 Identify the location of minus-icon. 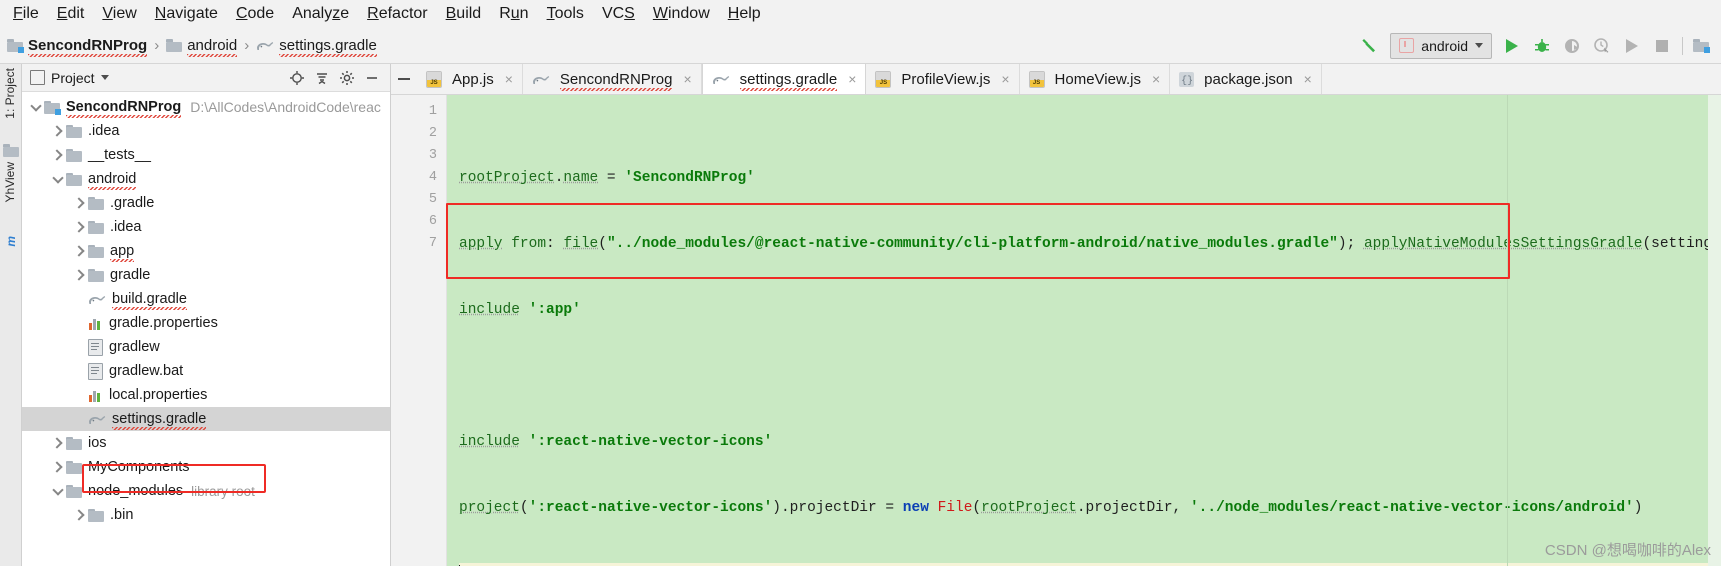
(404, 78).